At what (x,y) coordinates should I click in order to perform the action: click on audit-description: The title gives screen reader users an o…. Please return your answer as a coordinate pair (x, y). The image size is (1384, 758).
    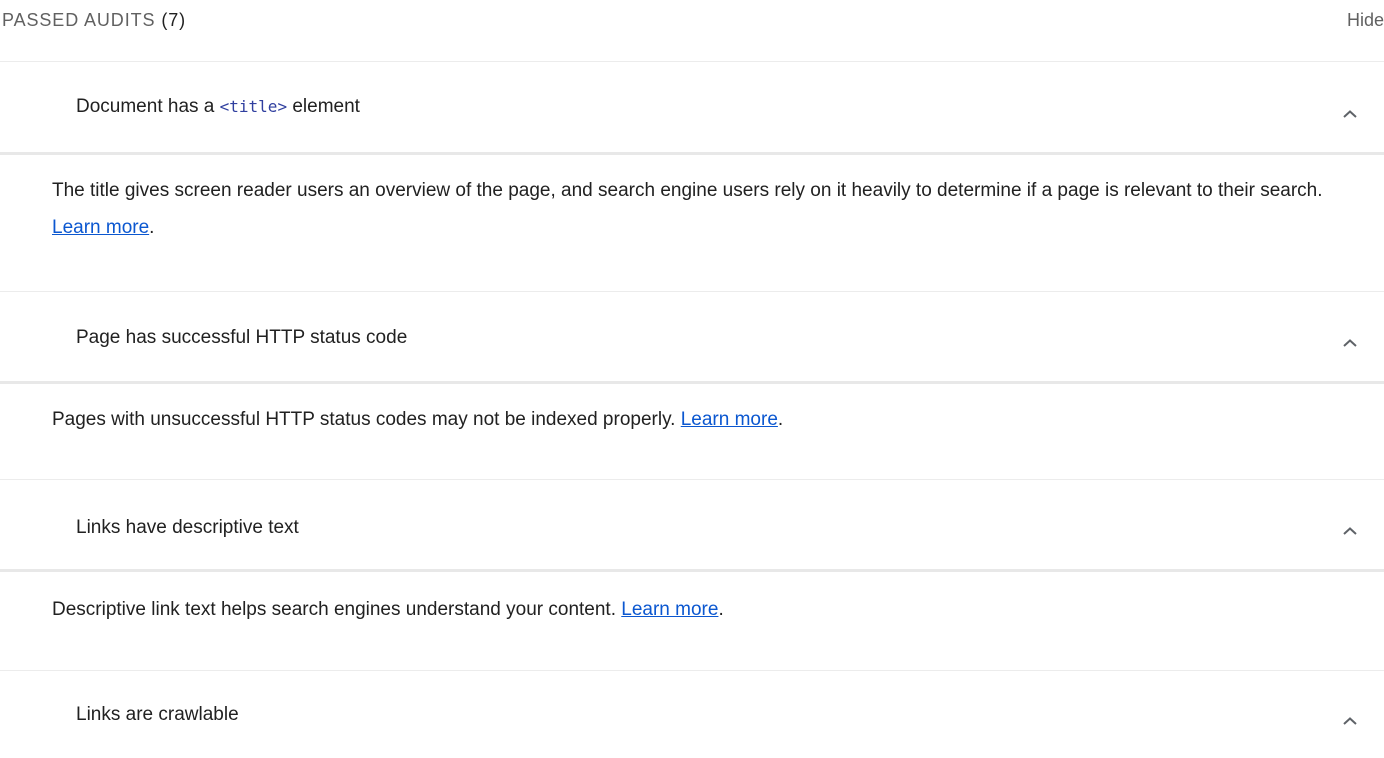
    Looking at the image, I should click on (697, 209).